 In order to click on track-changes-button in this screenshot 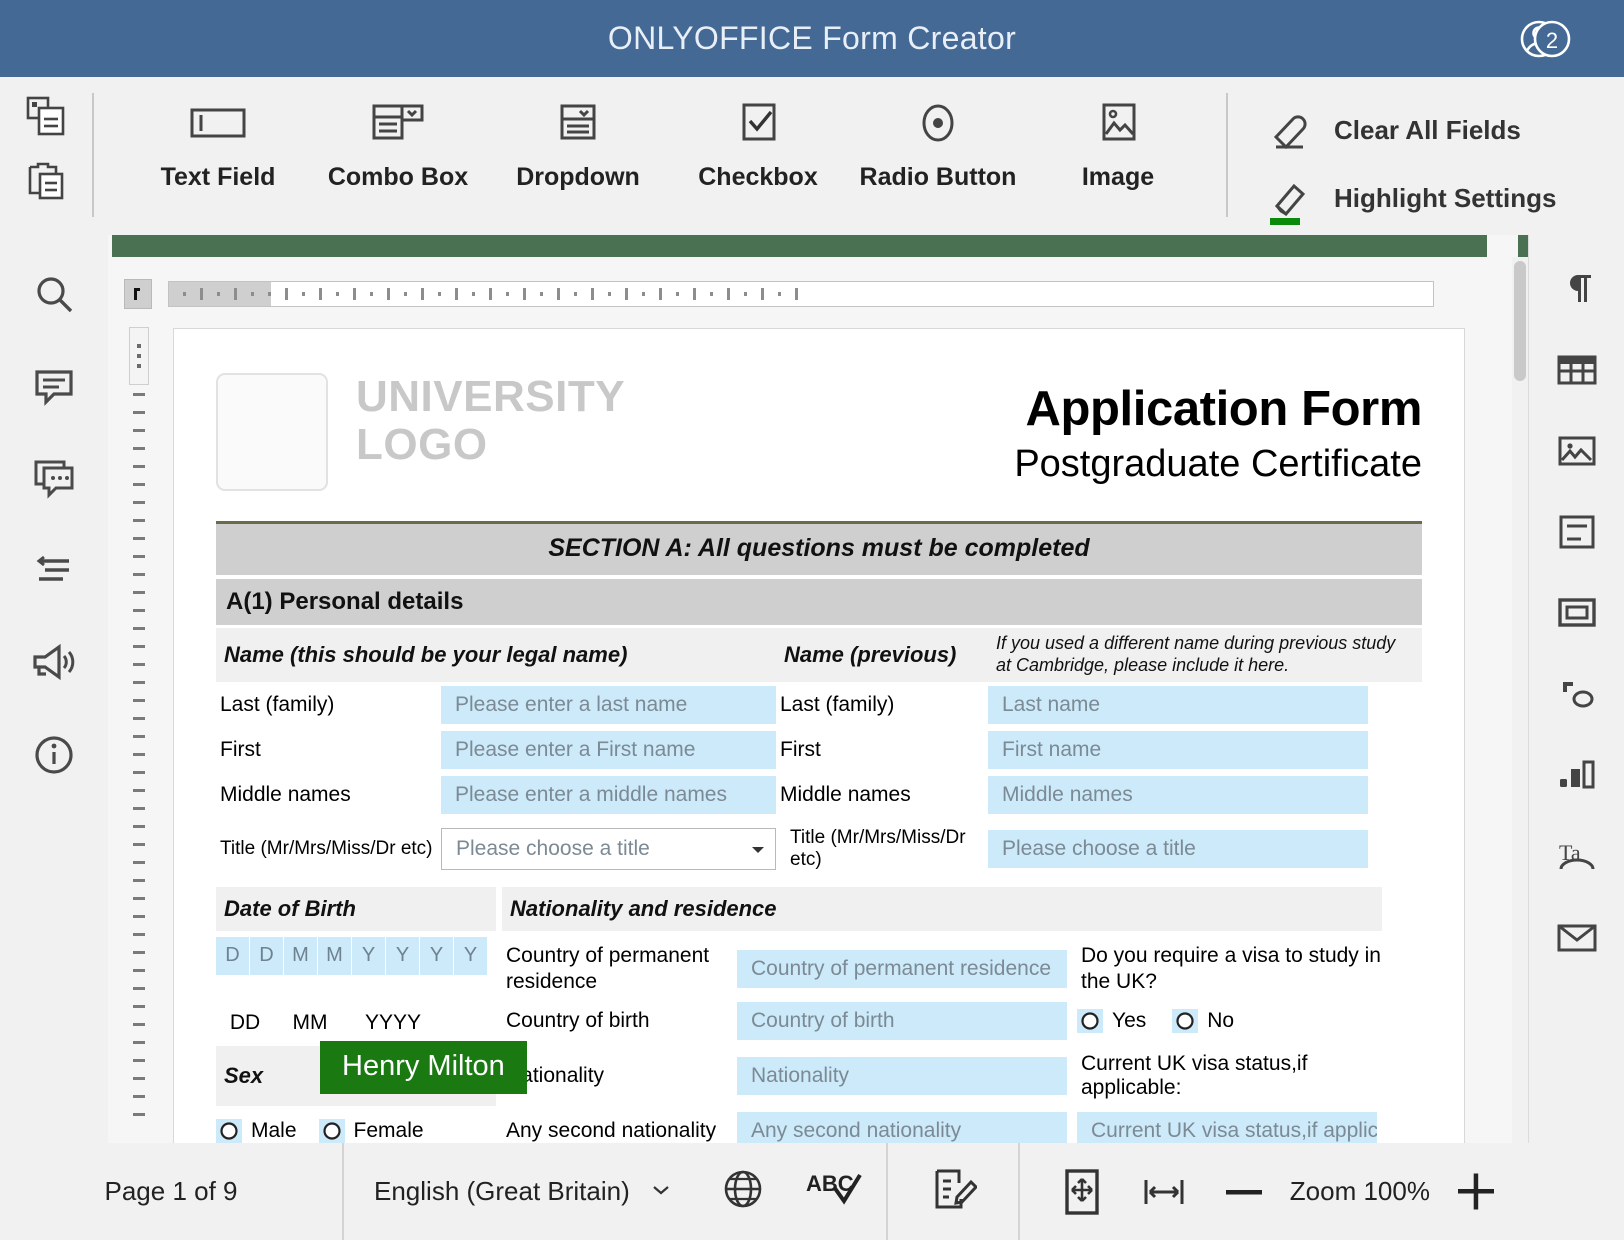, I will do `click(953, 1191)`.